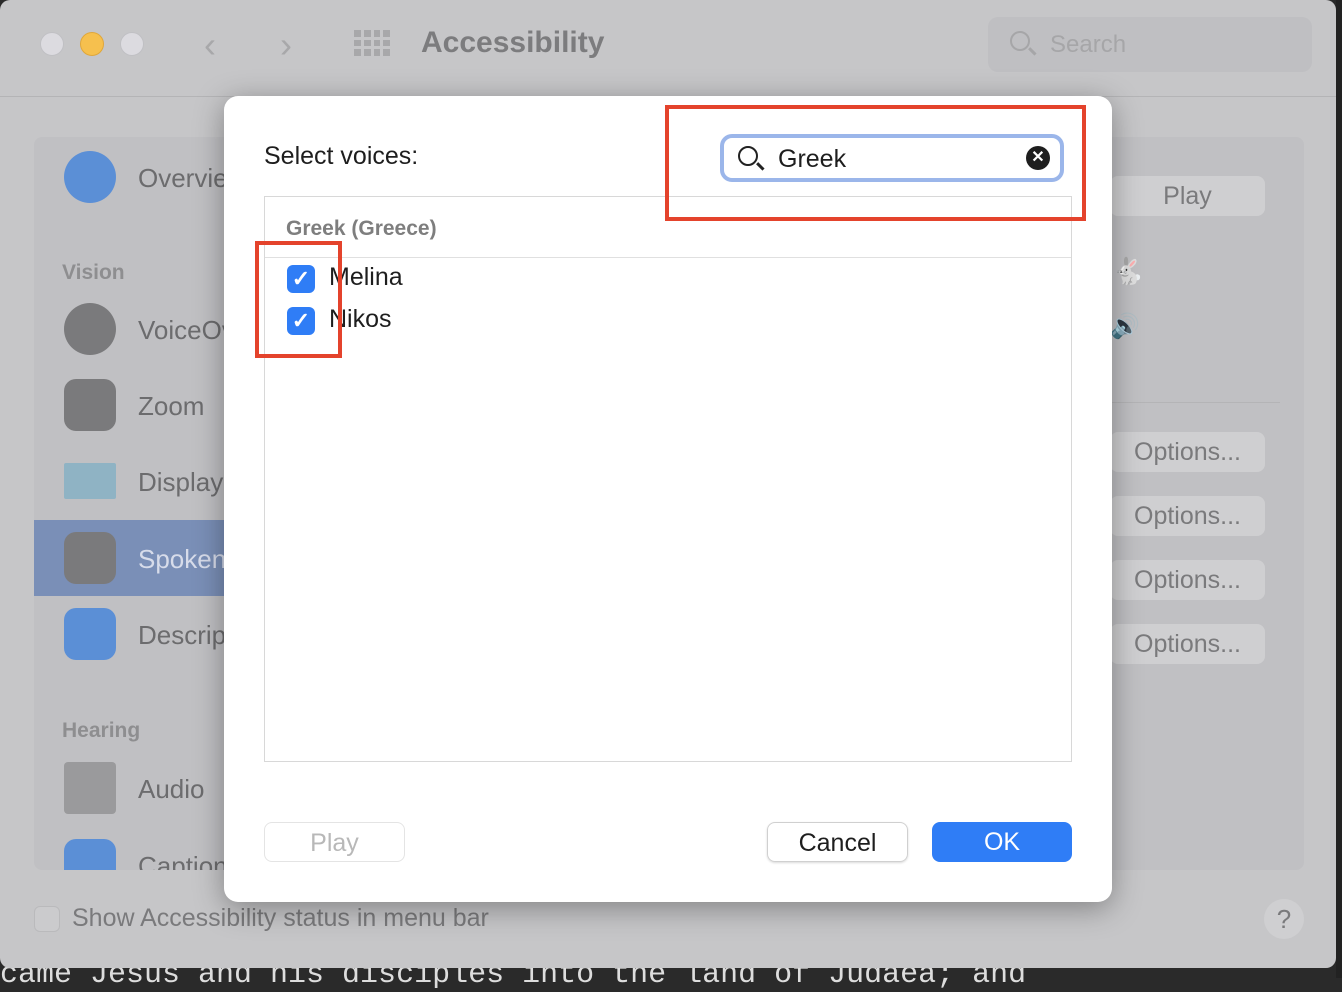 The width and height of the screenshot is (1342, 992). What do you see at coordinates (875, 163) in the screenshot?
I see `annotation-highlight-search` at bounding box center [875, 163].